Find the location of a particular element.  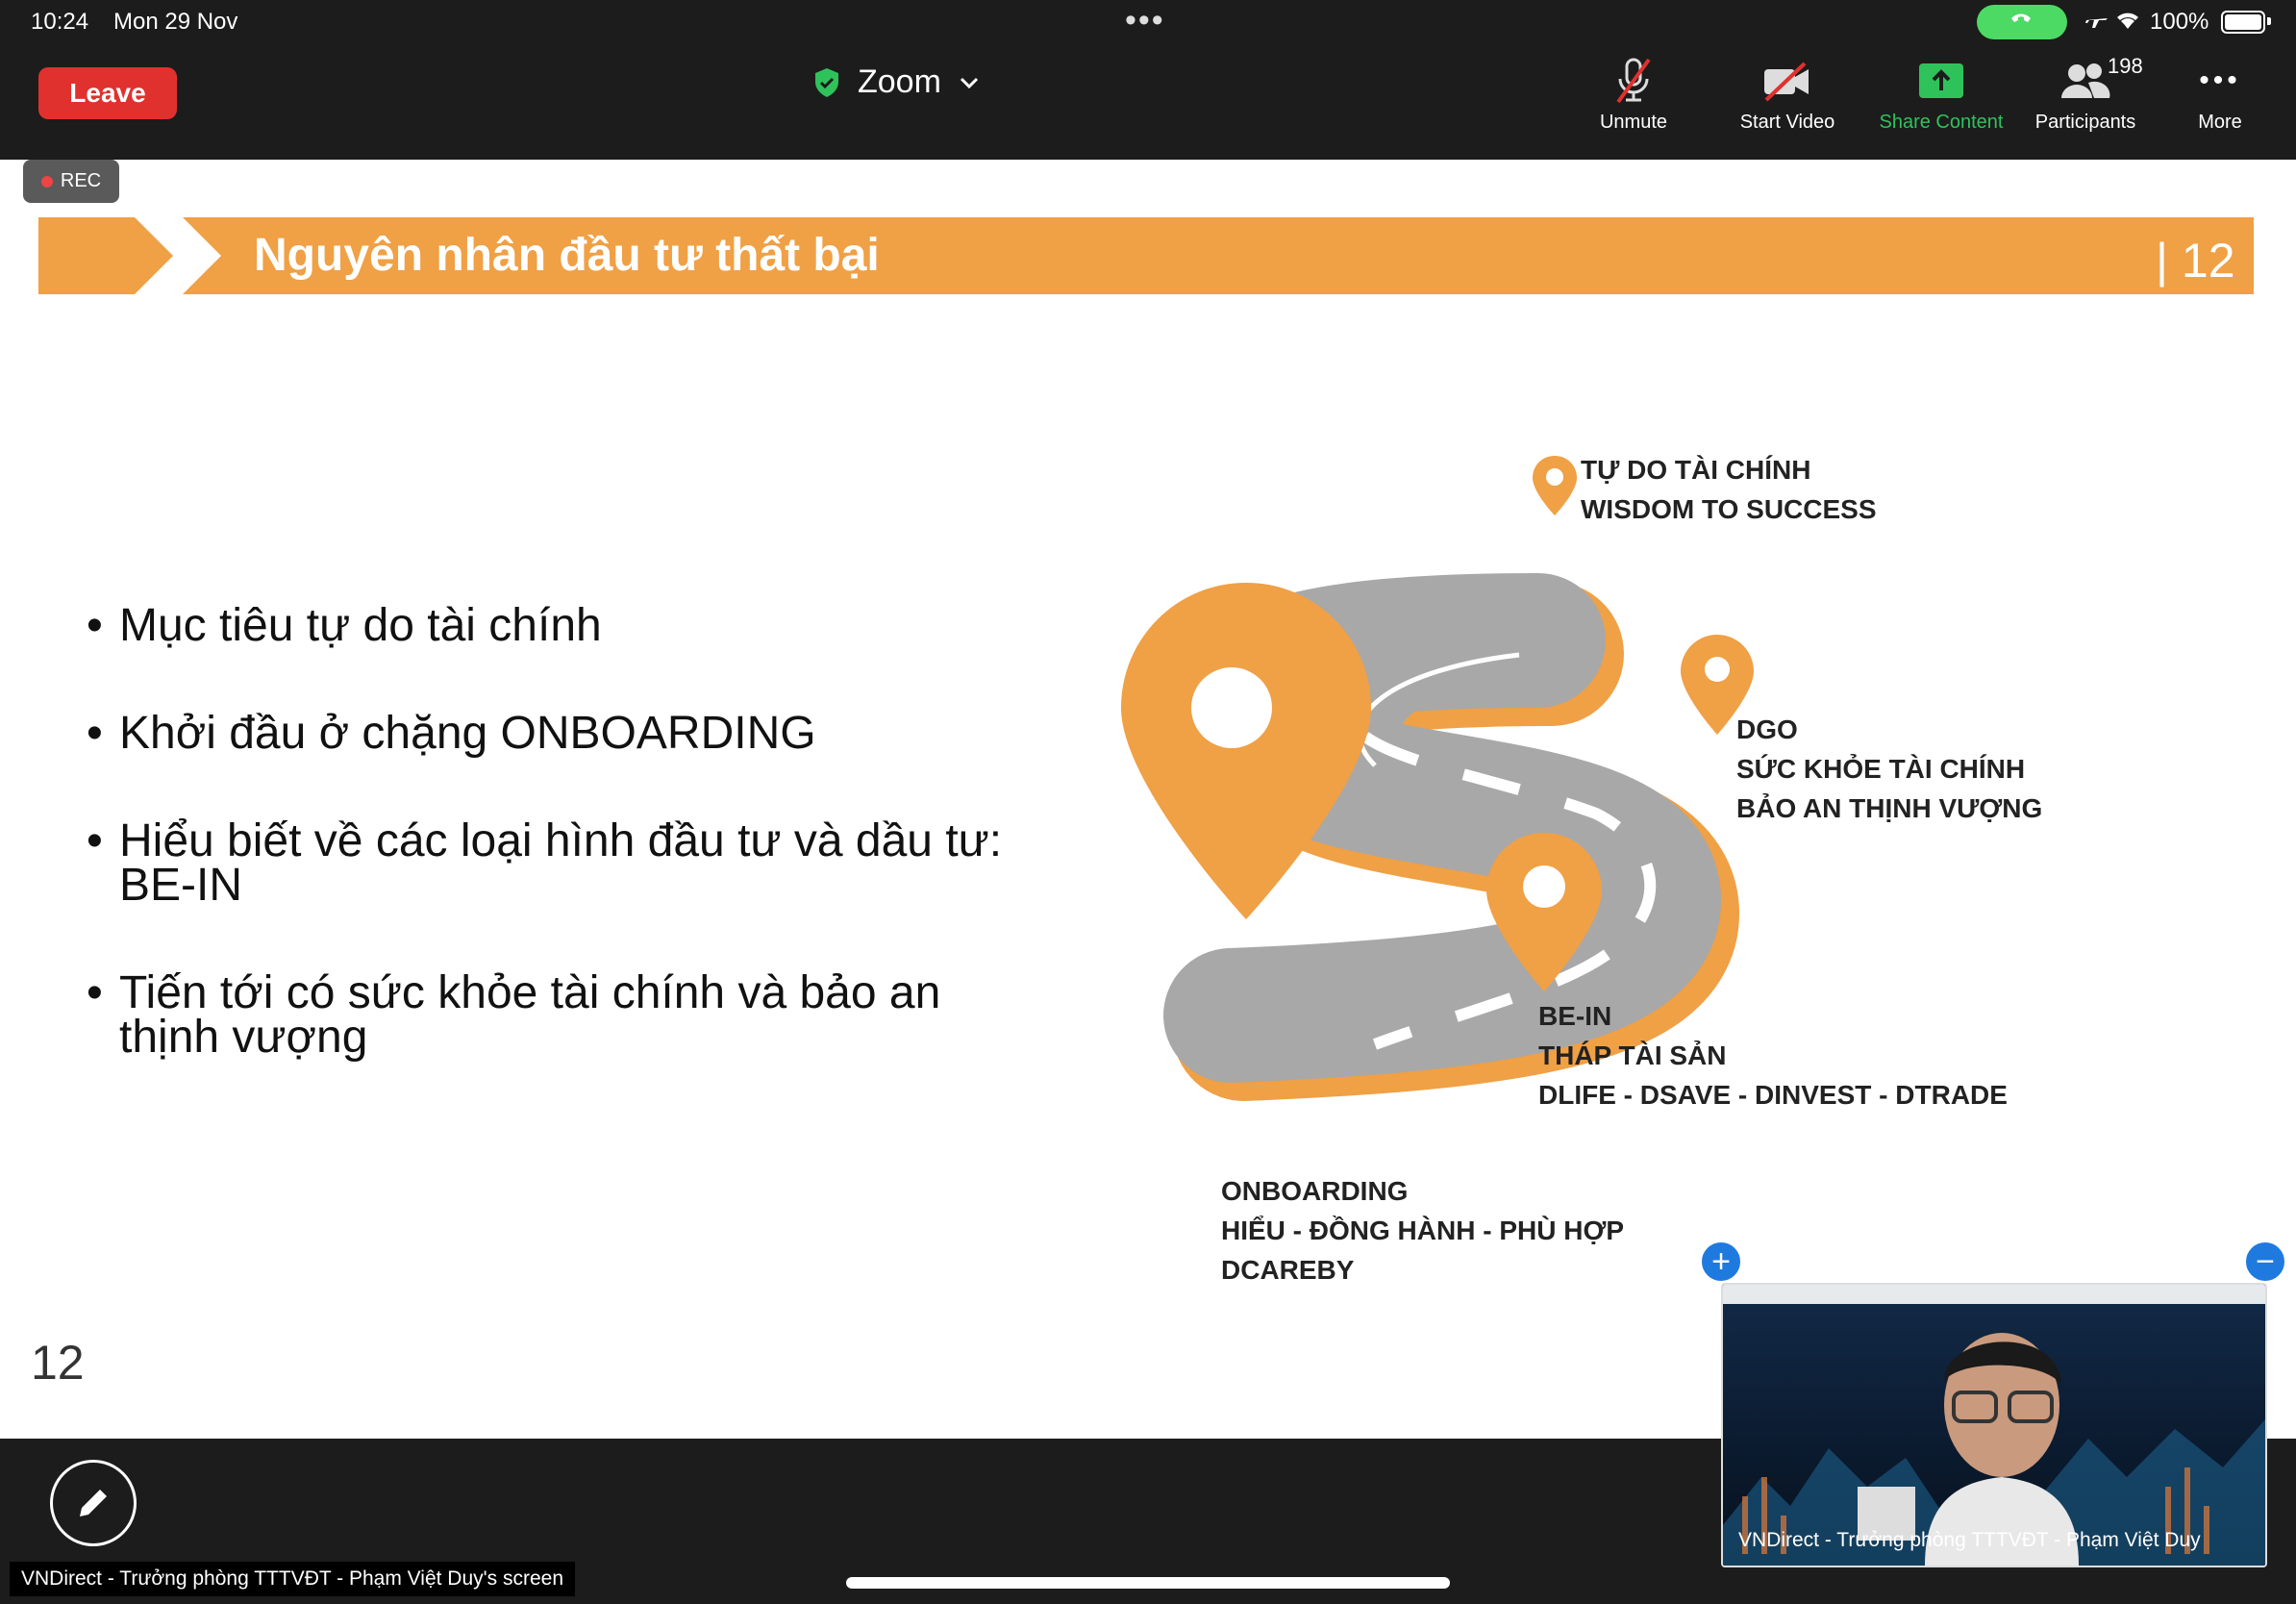

roadmap-line: ONBOARDING is located at coordinates (1315, 1191).